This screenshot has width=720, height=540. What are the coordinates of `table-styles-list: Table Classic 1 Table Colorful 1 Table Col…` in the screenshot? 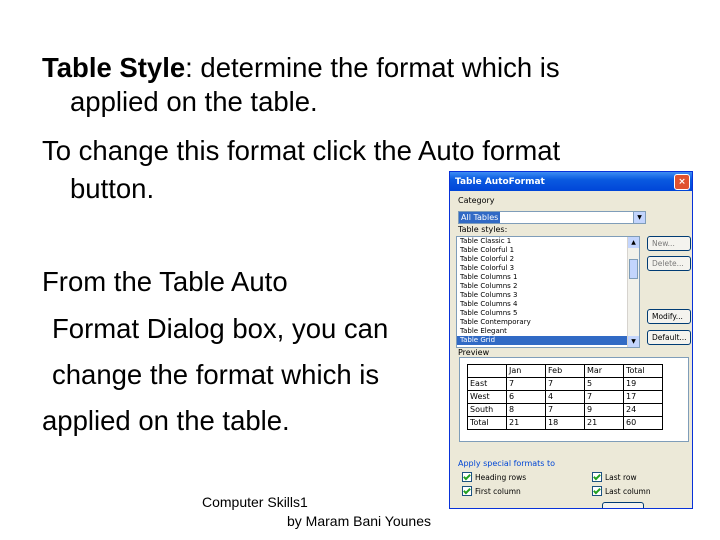 It's located at (548, 292).